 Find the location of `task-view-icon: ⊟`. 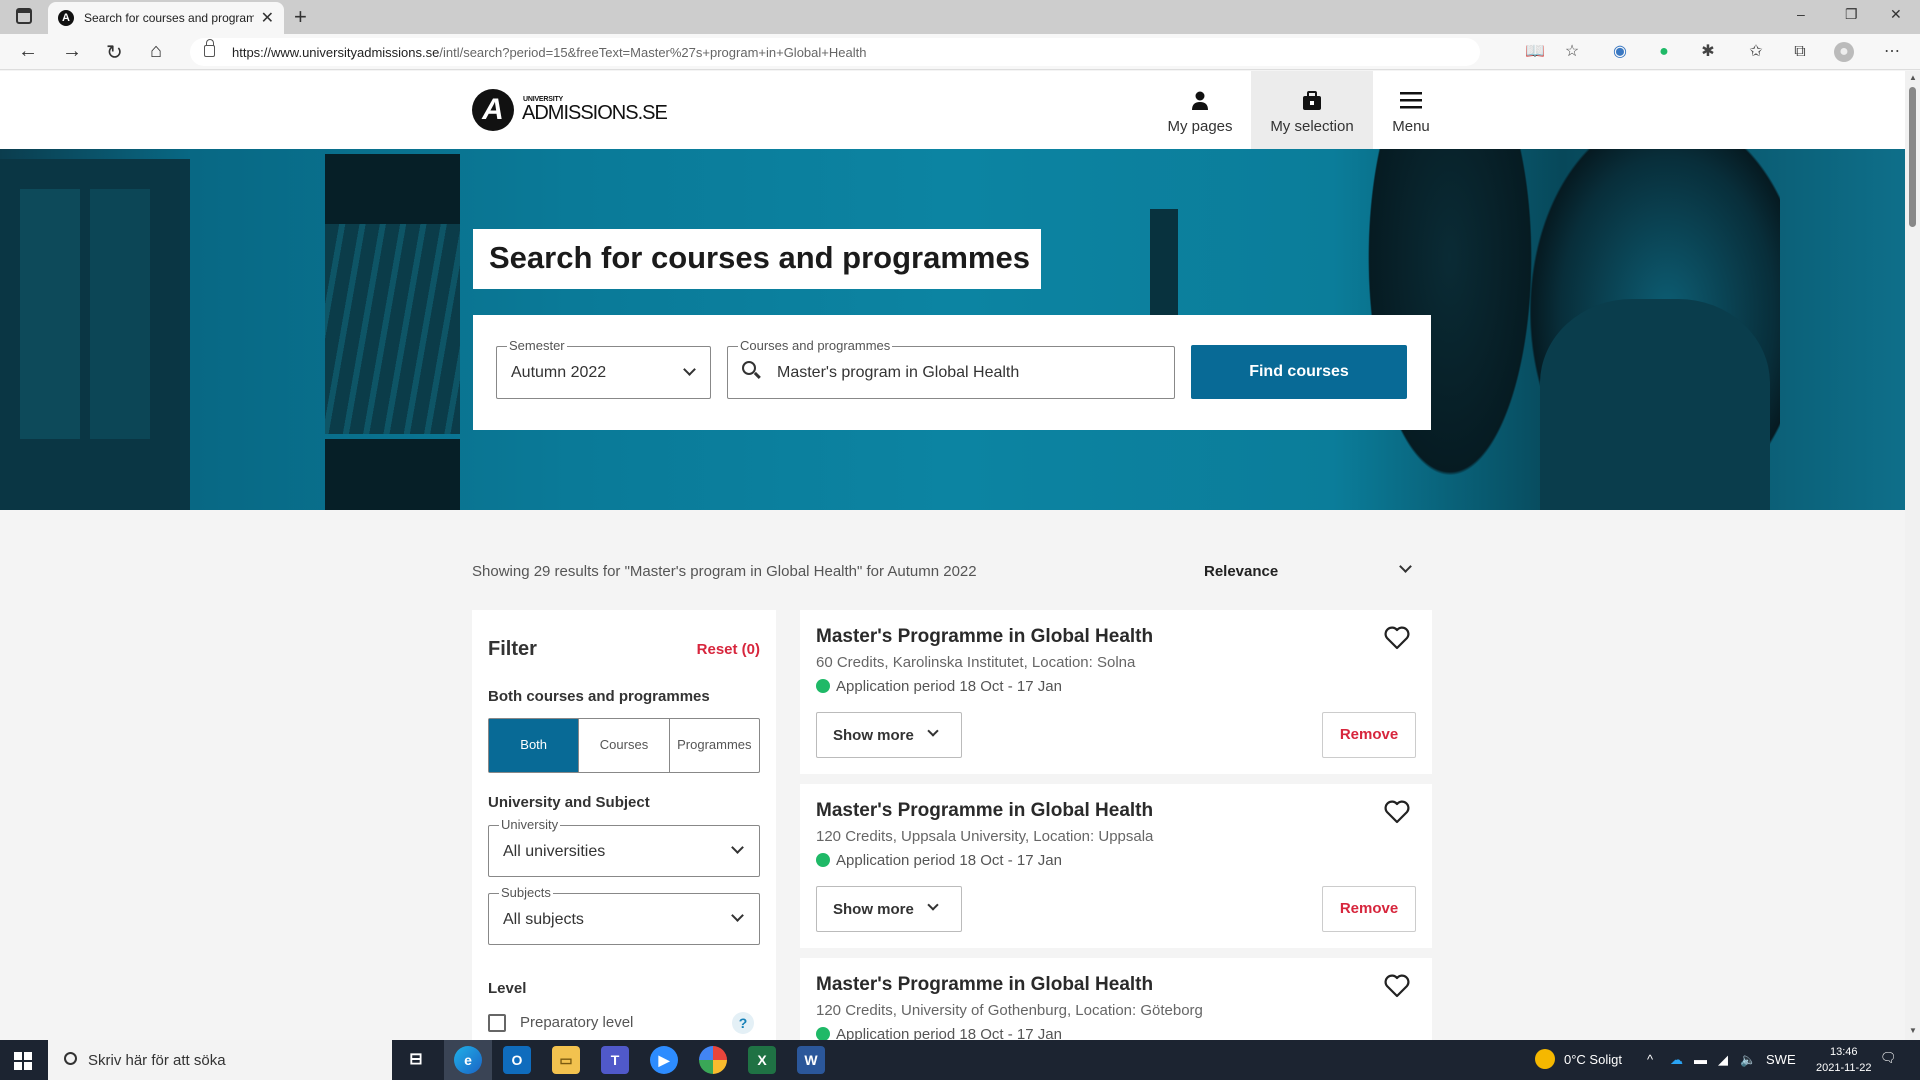

task-view-icon: ⊟ is located at coordinates (416, 1060).